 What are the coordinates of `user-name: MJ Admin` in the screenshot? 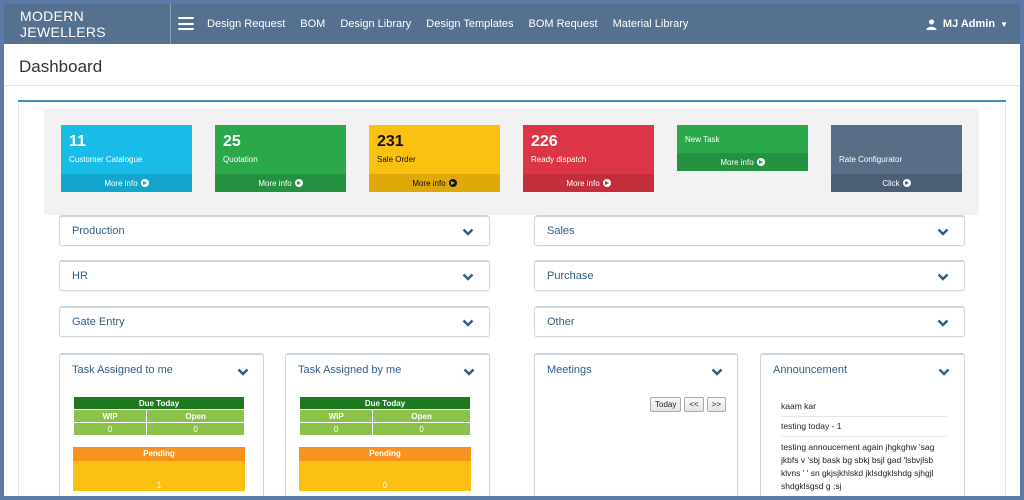 It's located at (969, 24).